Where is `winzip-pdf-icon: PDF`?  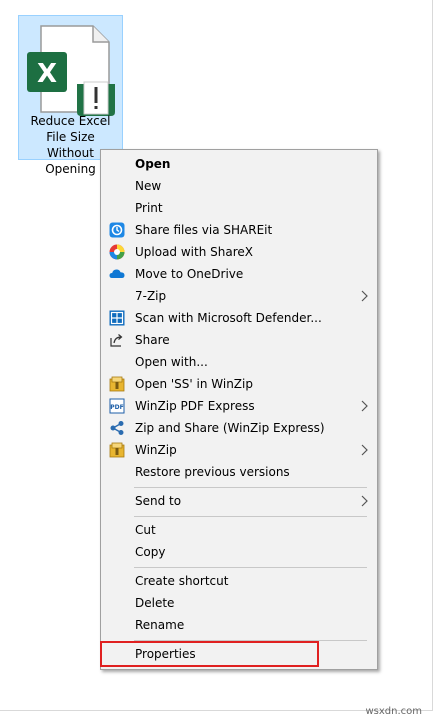 winzip-pdf-icon: PDF is located at coordinates (117, 406).